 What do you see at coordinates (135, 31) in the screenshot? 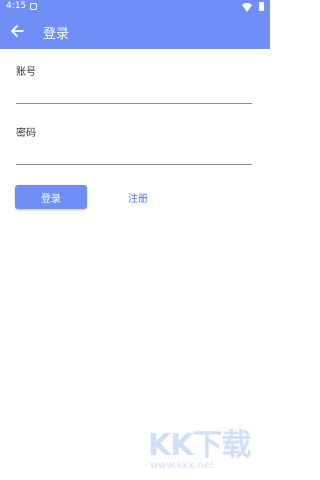
I see `app-bar: 登录` at bounding box center [135, 31].